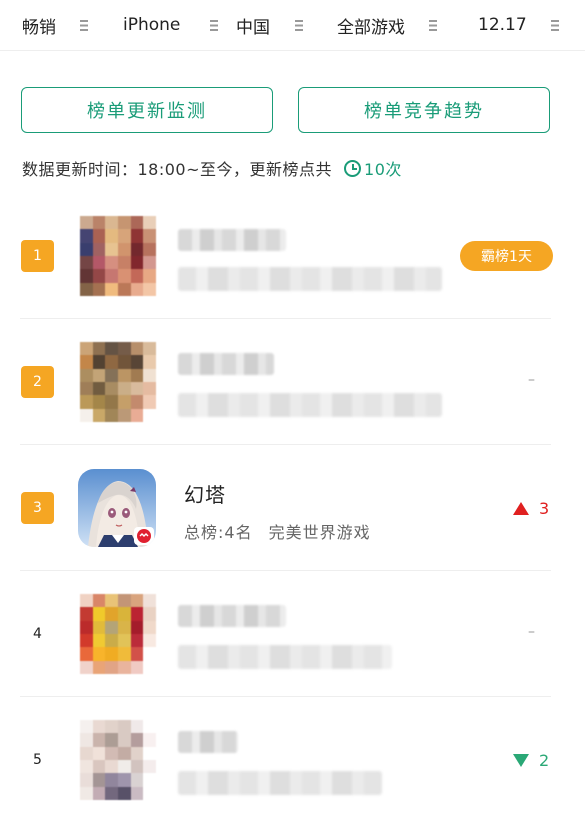  What do you see at coordinates (117, 508) in the screenshot?
I see `app-icon` at bounding box center [117, 508].